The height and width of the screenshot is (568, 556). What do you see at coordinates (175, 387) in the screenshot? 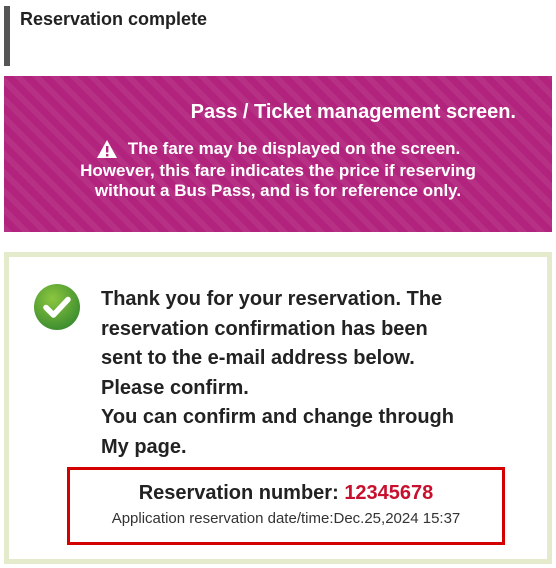
I see `message-line: Please confirm.` at bounding box center [175, 387].